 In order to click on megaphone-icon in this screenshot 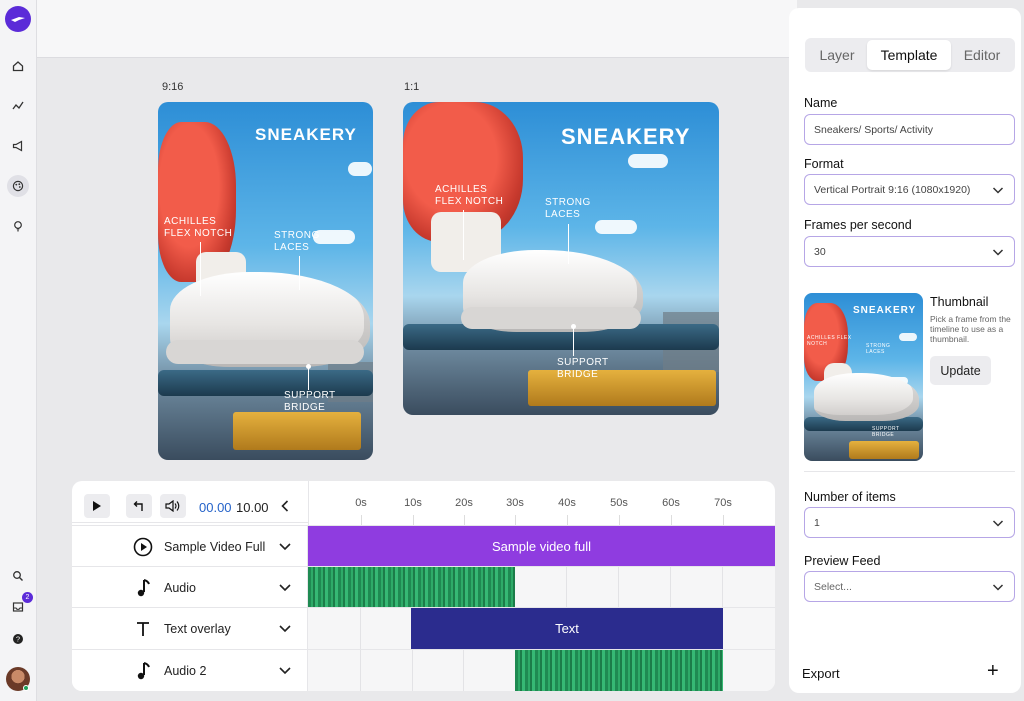, I will do `click(18, 146)`.